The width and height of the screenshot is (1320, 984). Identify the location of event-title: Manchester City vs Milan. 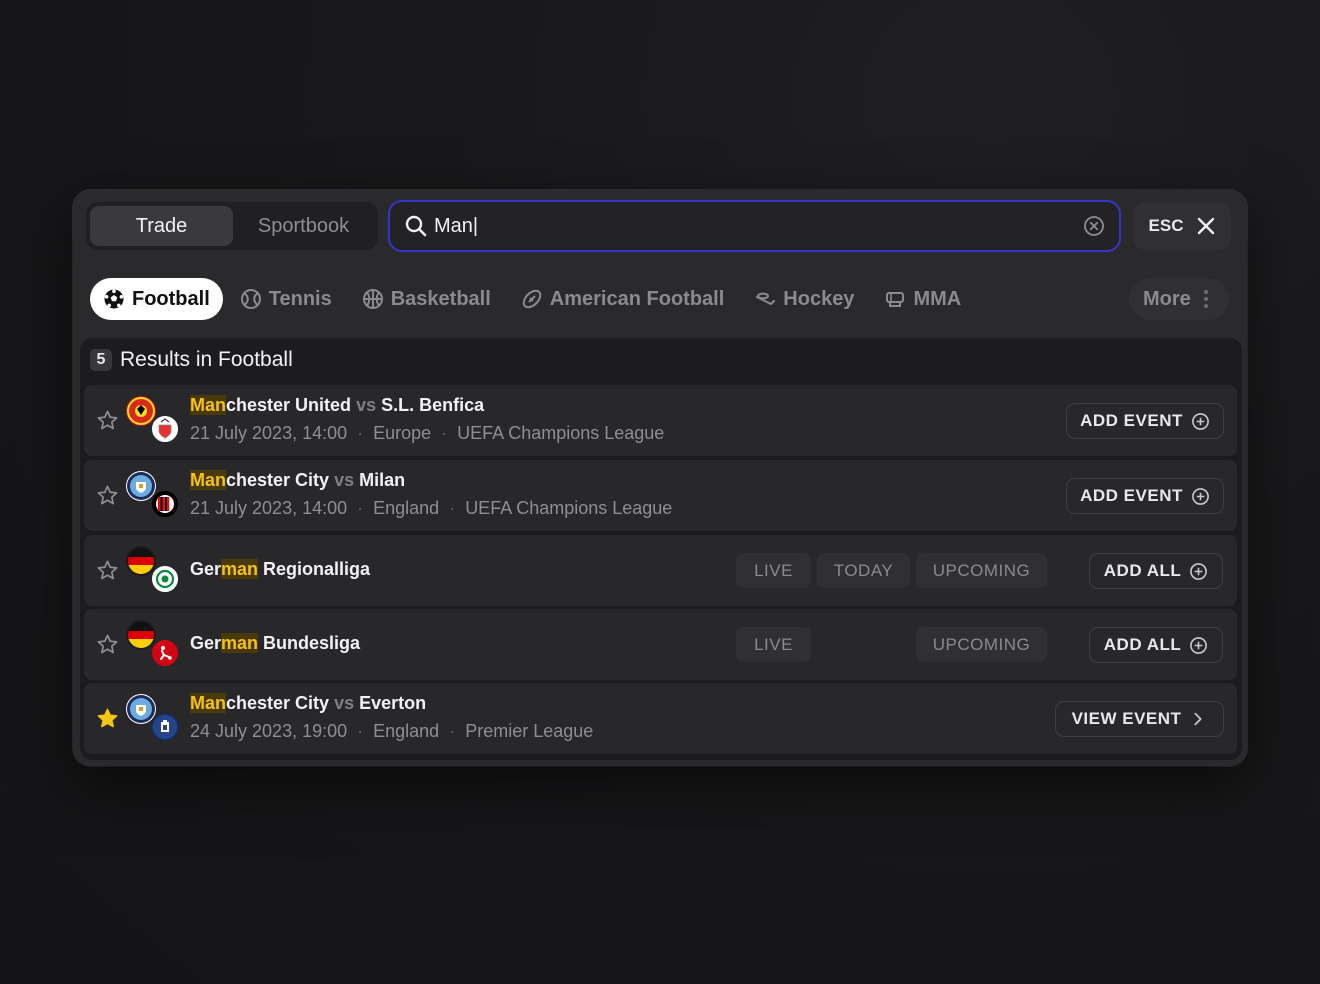
(297, 480).